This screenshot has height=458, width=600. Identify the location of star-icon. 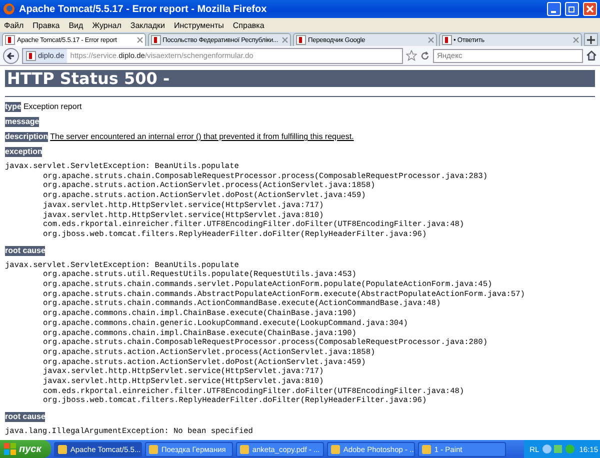
(411, 55).